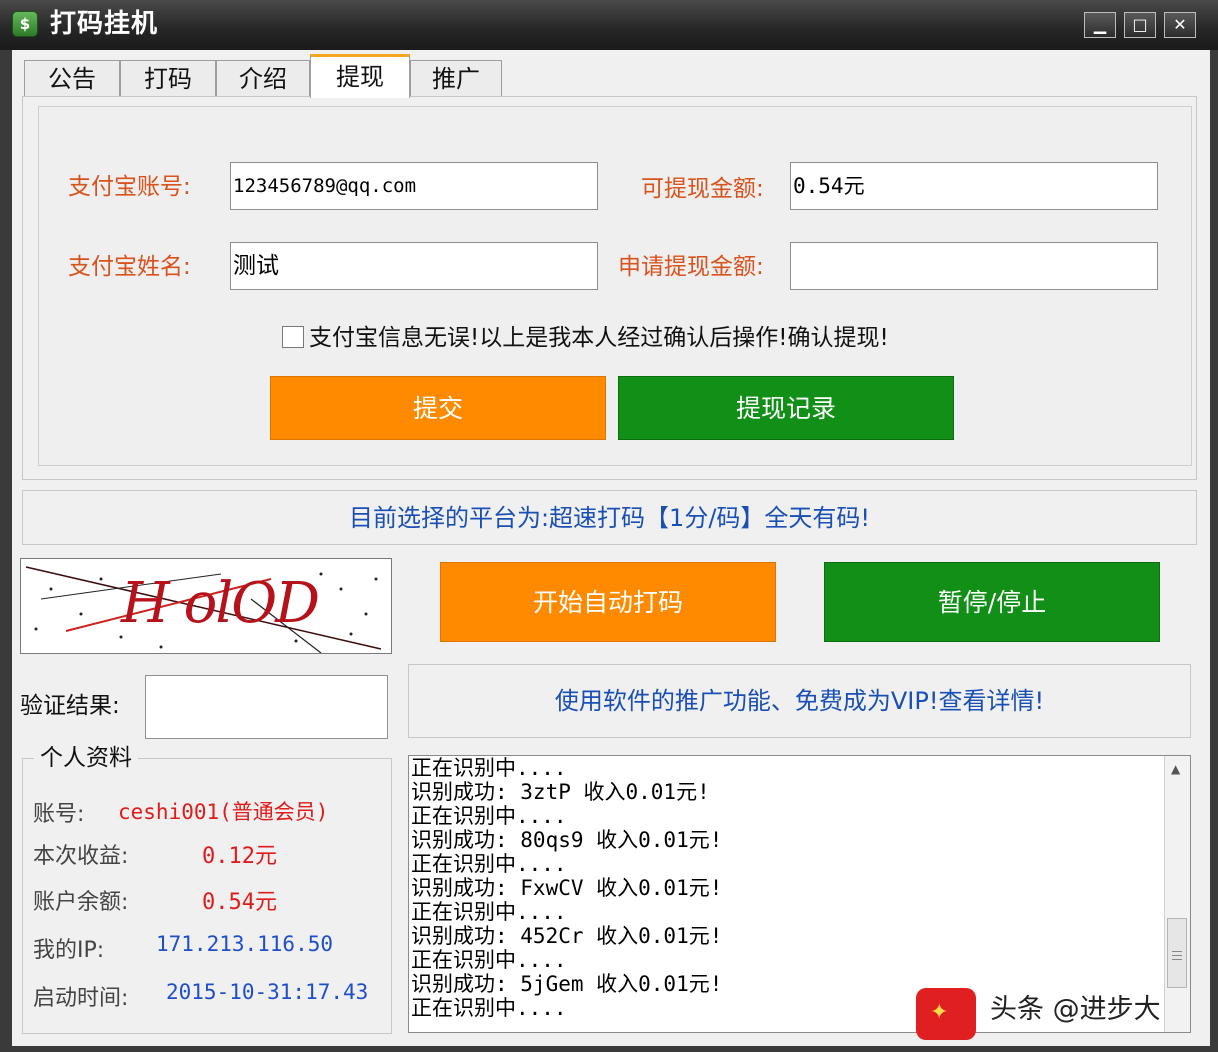 Image resolution: width=1218 pixels, height=1052 pixels. What do you see at coordinates (267, 992) in the screenshot?
I see `start-time-value: 2015-10-31:17.43` at bounding box center [267, 992].